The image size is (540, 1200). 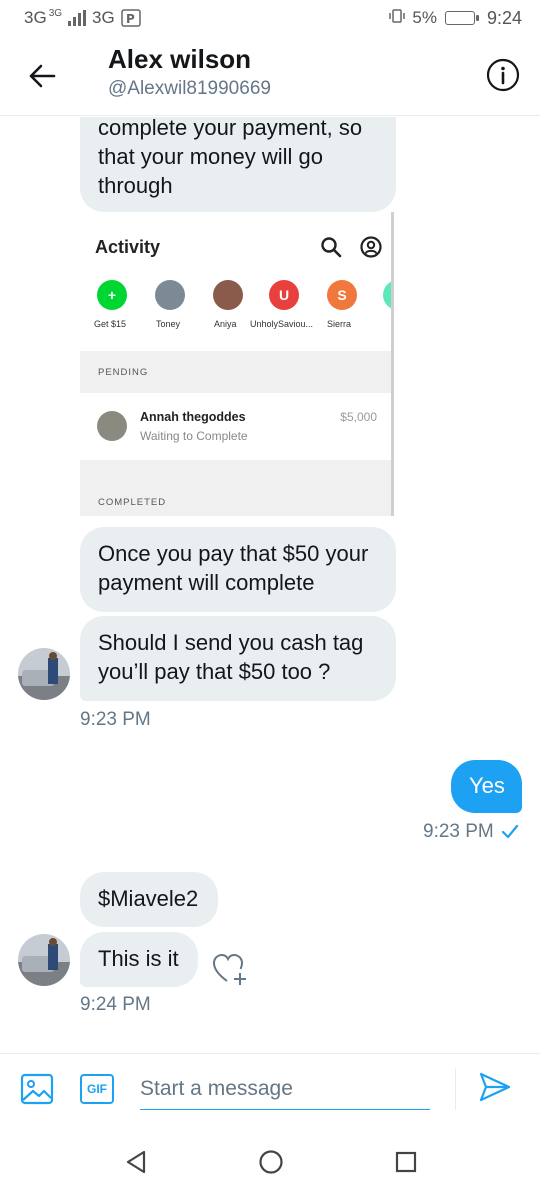 What do you see at coordinates (424, 17) in the screenshot?
I see `battery-percent: 5%` at bounding box center [424, 17].